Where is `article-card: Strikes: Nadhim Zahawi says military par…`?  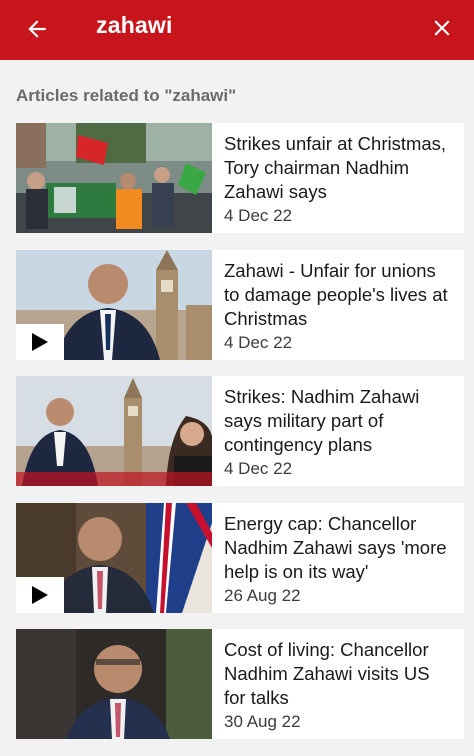
article-card: Strikes: Nadhim Zahawi says military par… is located at coordinates (240, 431).